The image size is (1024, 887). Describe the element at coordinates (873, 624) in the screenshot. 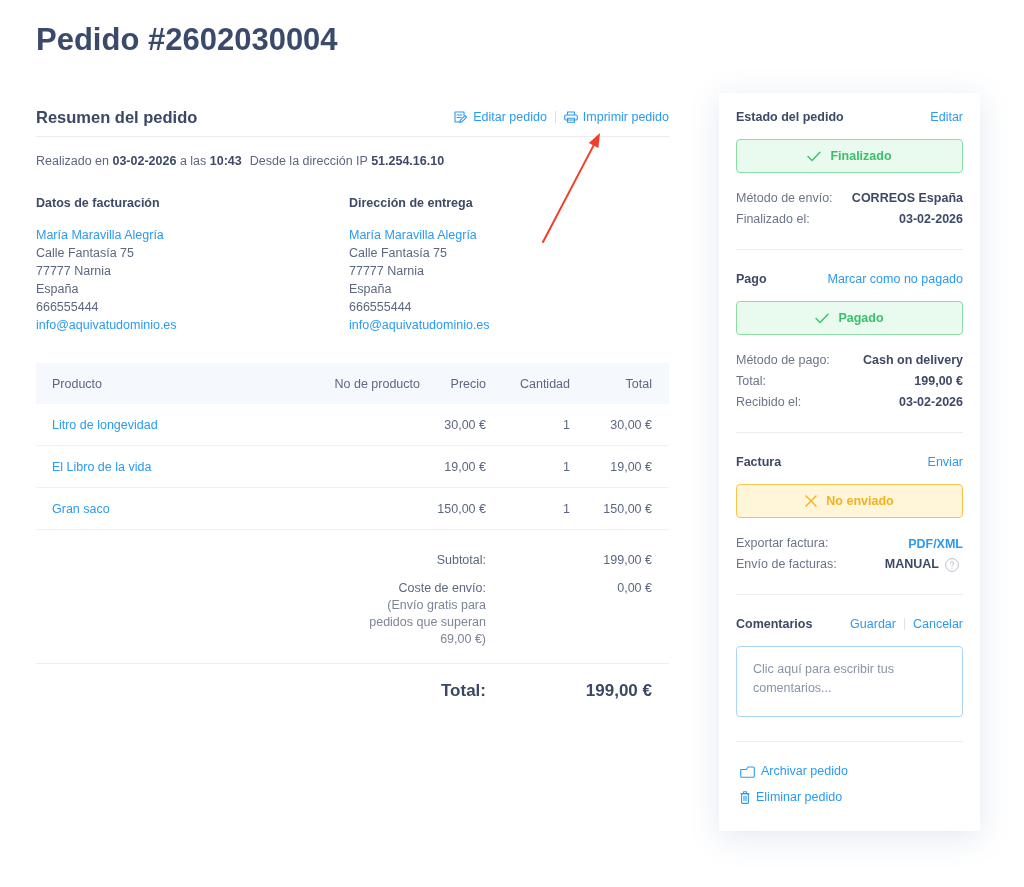

I see `card-action-link: Guardar` at that location.